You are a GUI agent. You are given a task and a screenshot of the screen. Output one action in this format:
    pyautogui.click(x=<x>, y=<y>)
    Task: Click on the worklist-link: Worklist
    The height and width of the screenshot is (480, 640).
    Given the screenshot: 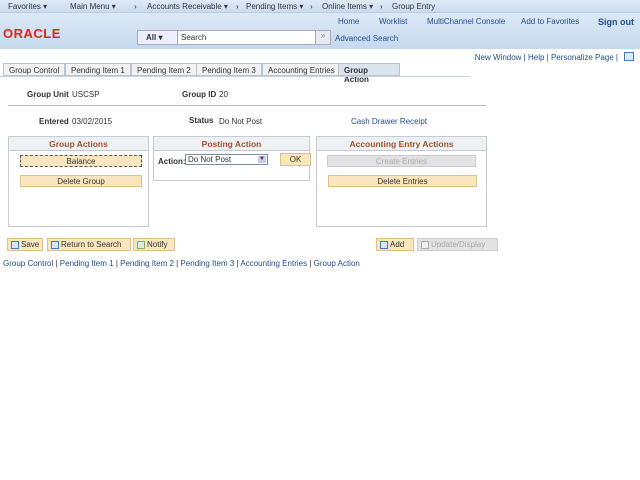 What is the action you would take?
    pyautogui.click(x=393, y=21)
    